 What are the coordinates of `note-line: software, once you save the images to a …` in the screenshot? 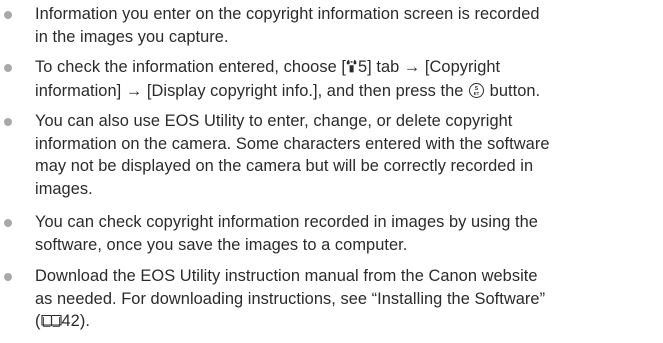 It's located at (221, 244).